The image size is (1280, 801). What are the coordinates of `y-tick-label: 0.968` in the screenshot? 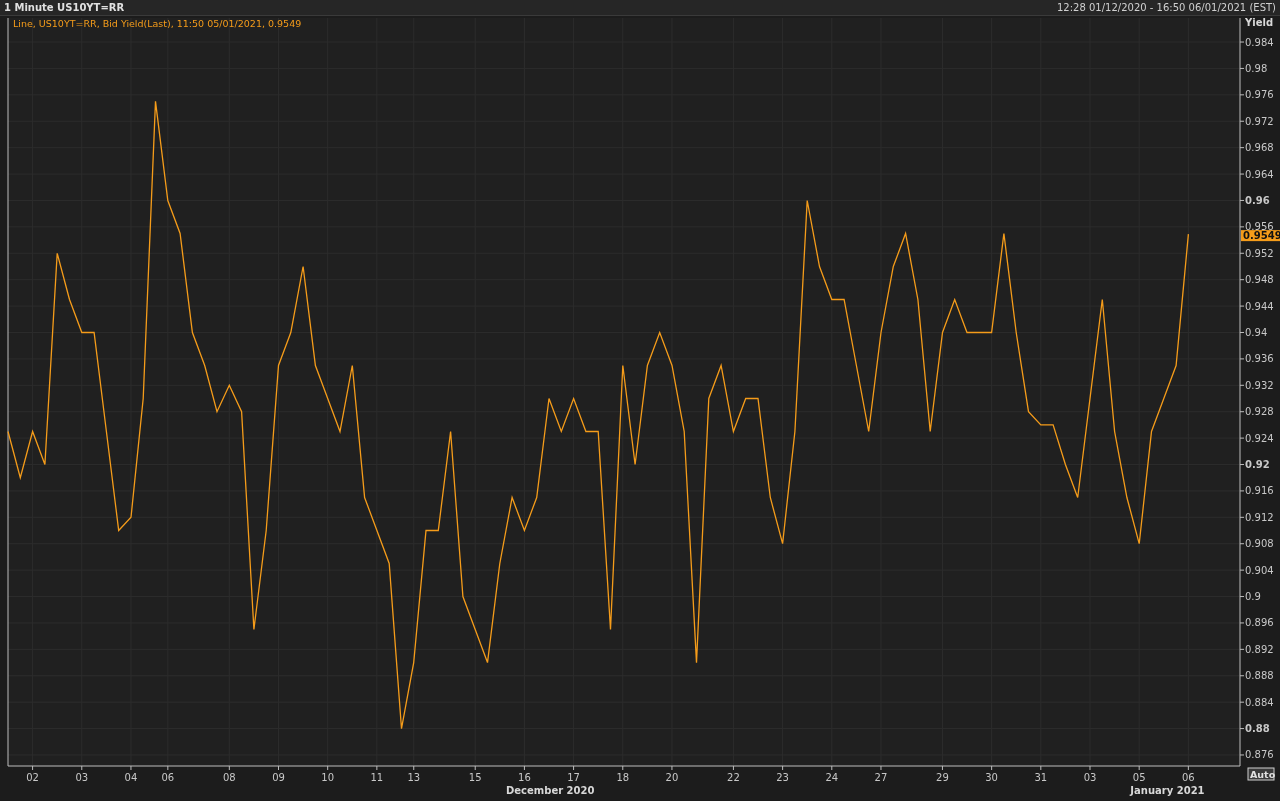 It's located at (1259, 148).